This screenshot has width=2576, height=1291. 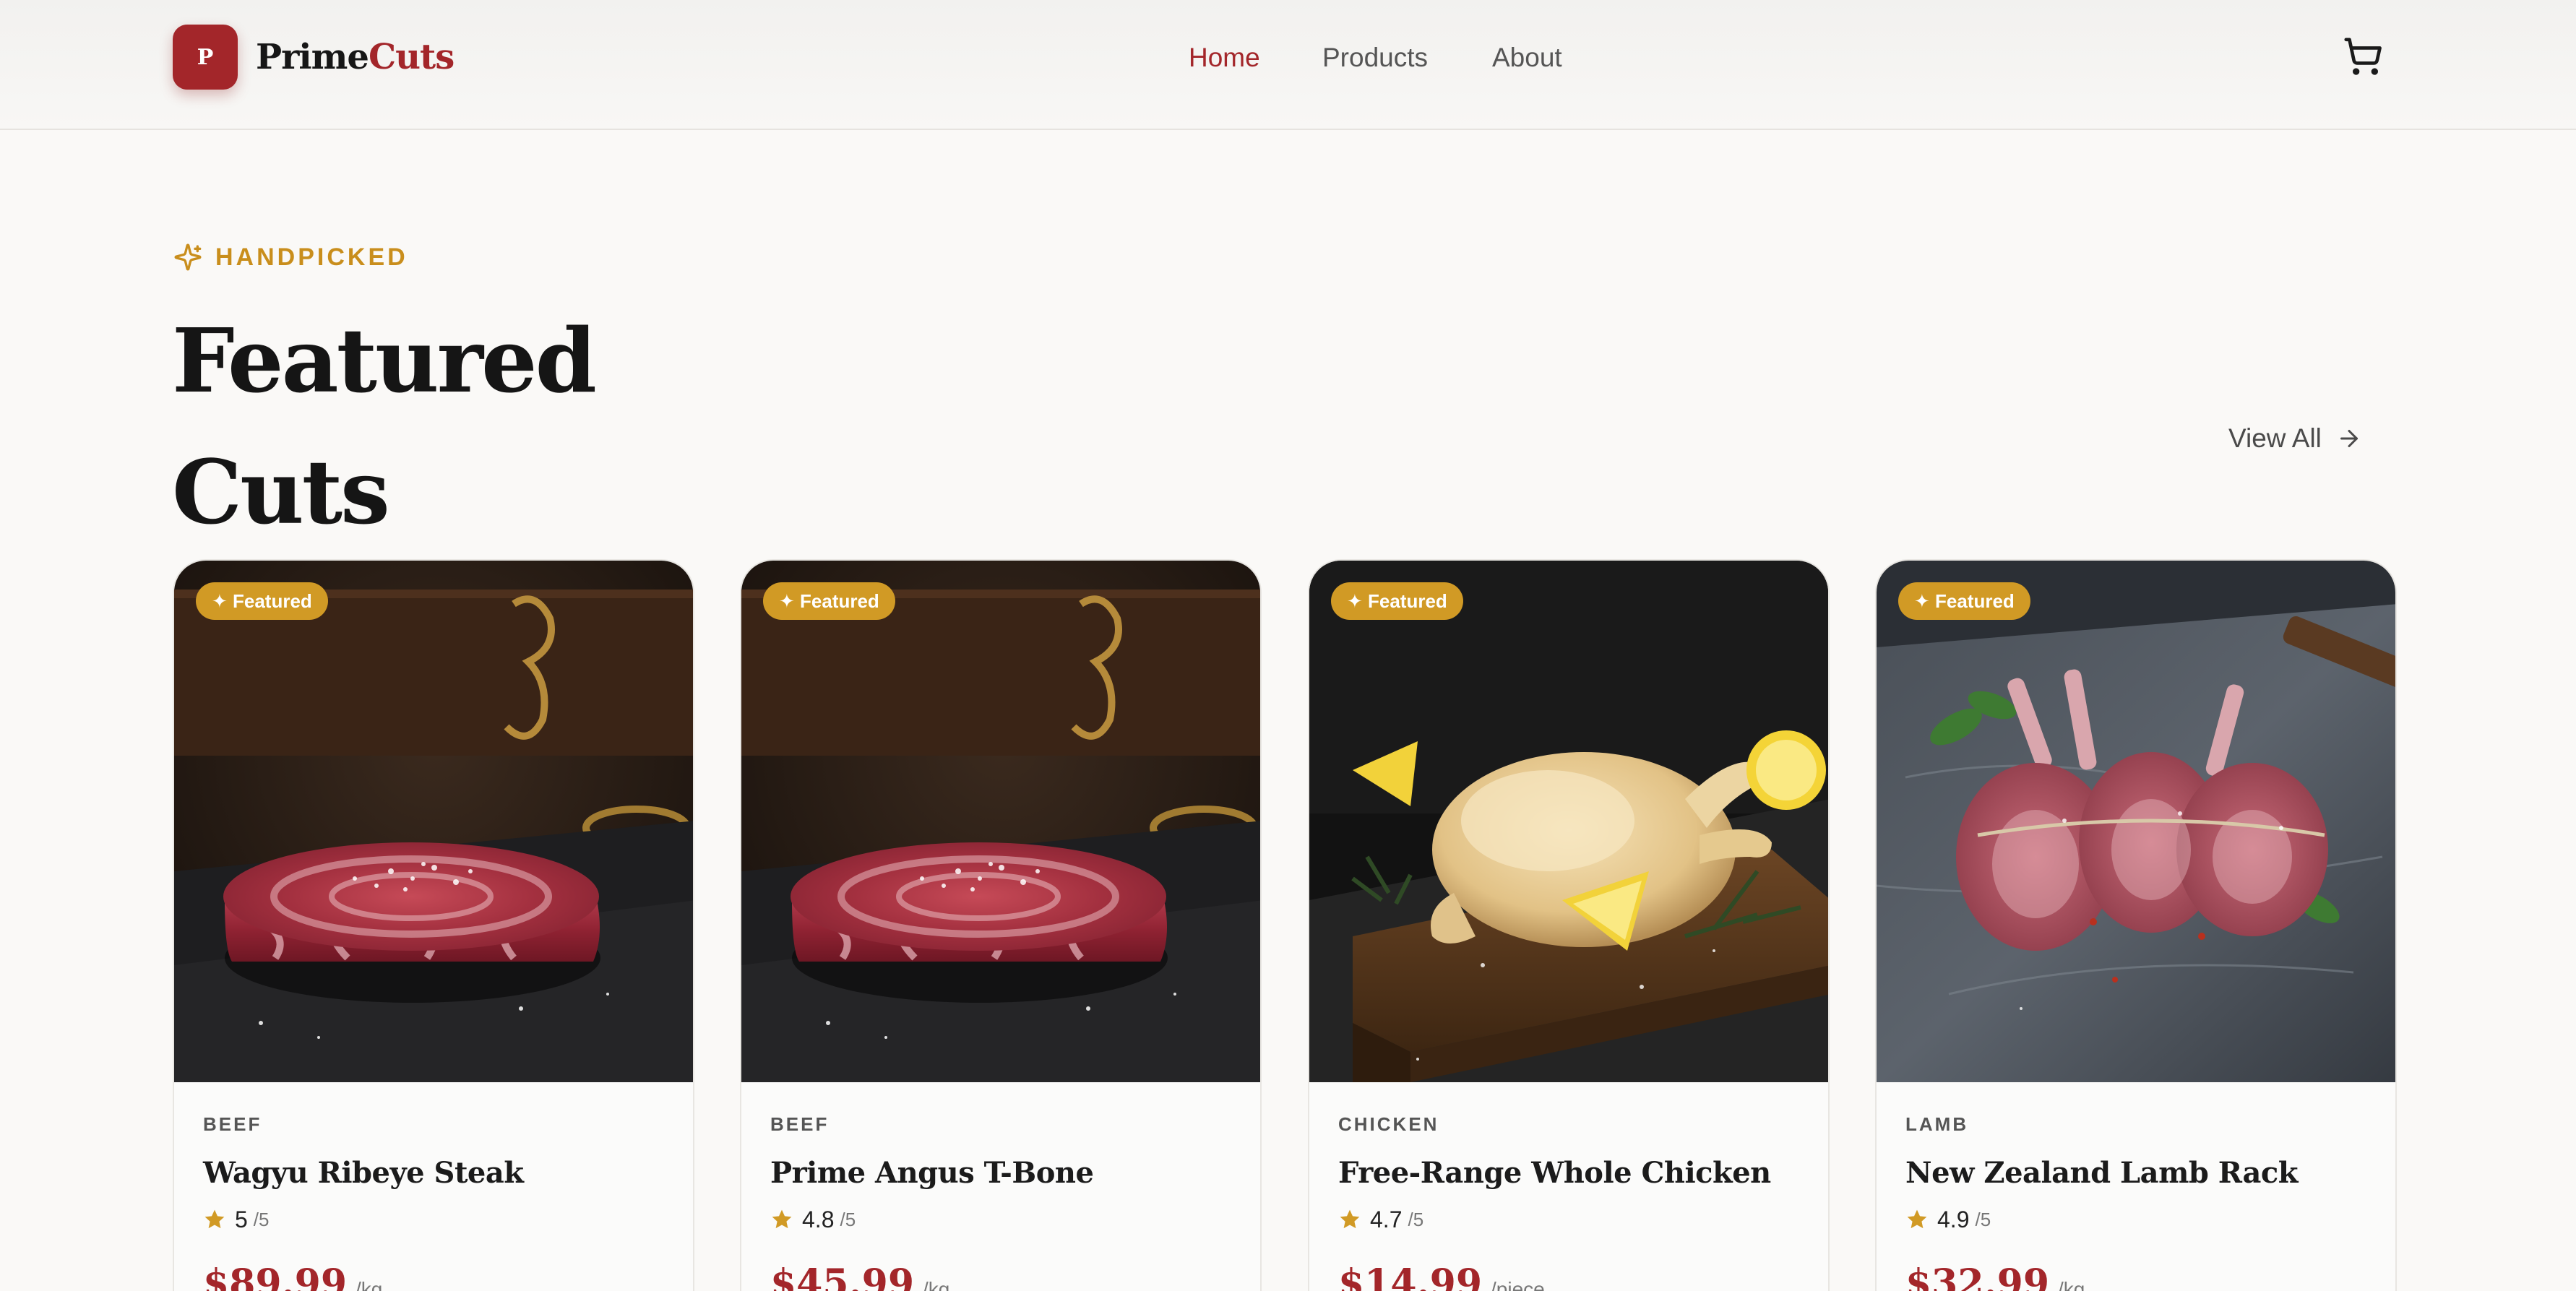 What do you see at coordinates (2349, 438) in the screenshot?
I see `arrow-right-icon` at bounding box center [2349, 438].